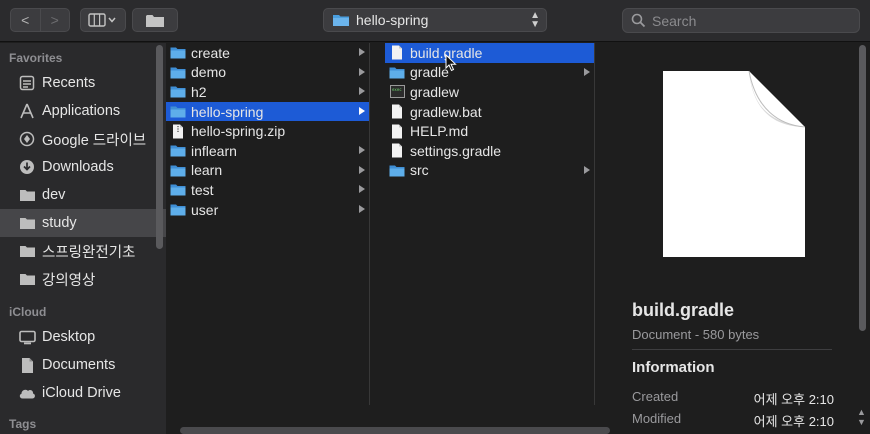 The height and width of the screenshot is (434, 870). Describe the element at coordinates (267, 111) in the screenshot. I see `list-item-hello-spring: hello-spring` at that location.